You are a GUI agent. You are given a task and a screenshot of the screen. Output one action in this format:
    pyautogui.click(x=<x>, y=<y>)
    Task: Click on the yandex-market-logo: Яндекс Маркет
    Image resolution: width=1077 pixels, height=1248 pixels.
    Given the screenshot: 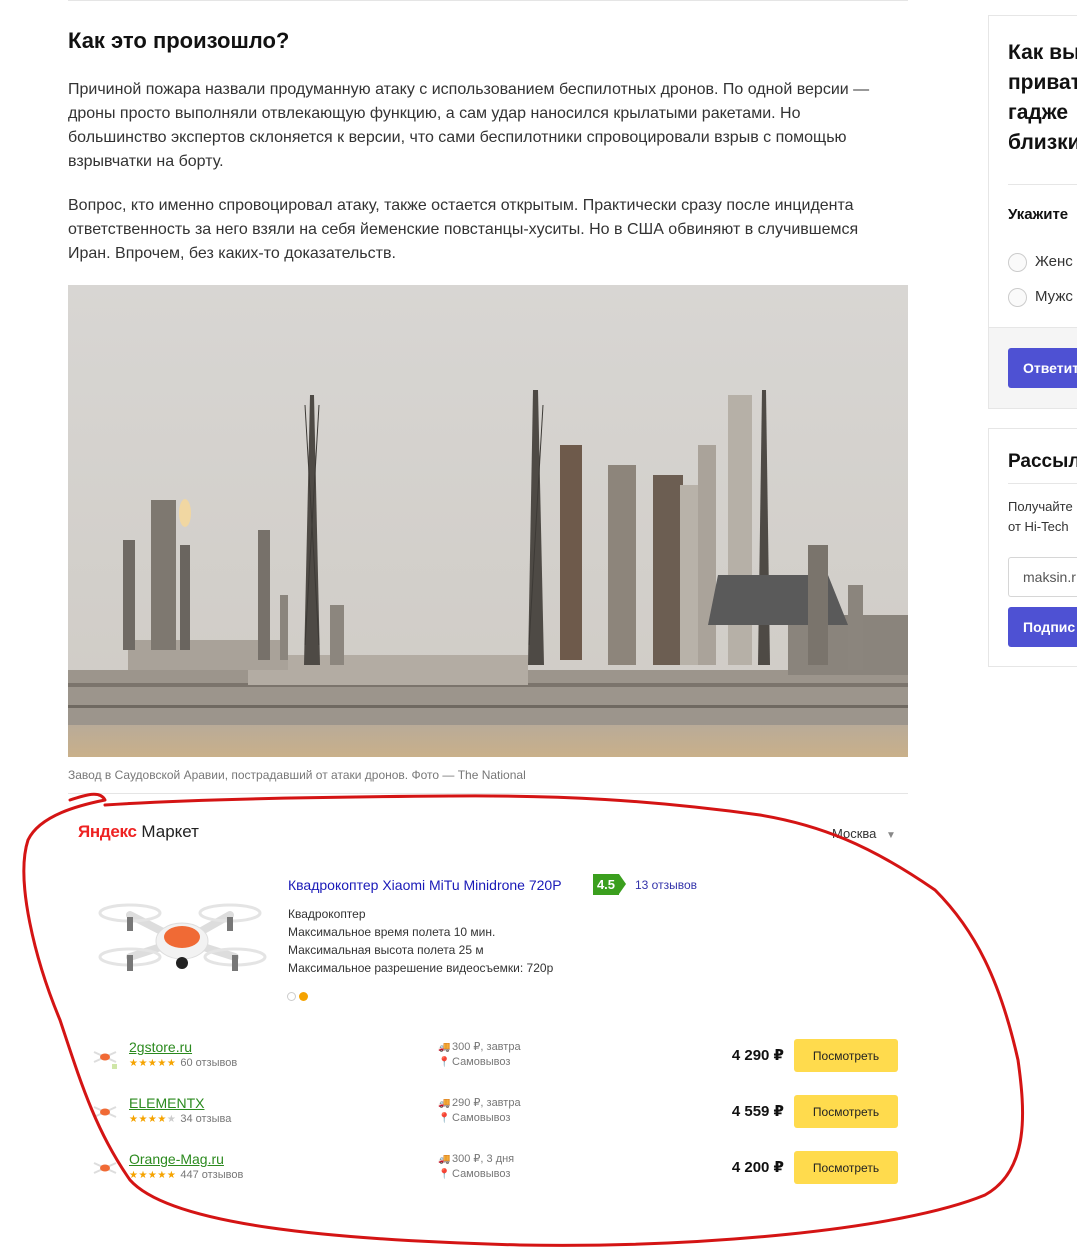 What is the action you would take?
    pyautogui.click(x=138, y=832)
    